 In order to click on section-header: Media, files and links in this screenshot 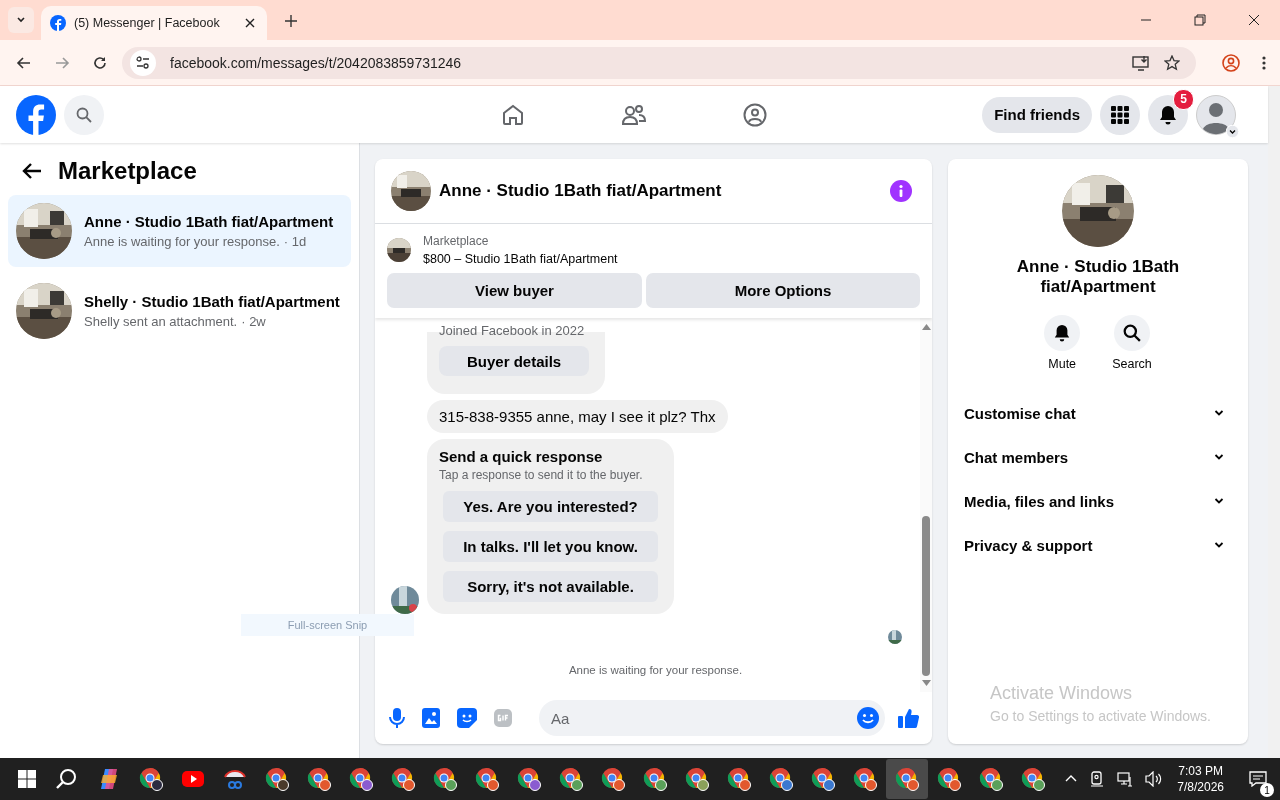, I will do `click(1098, 501)`.